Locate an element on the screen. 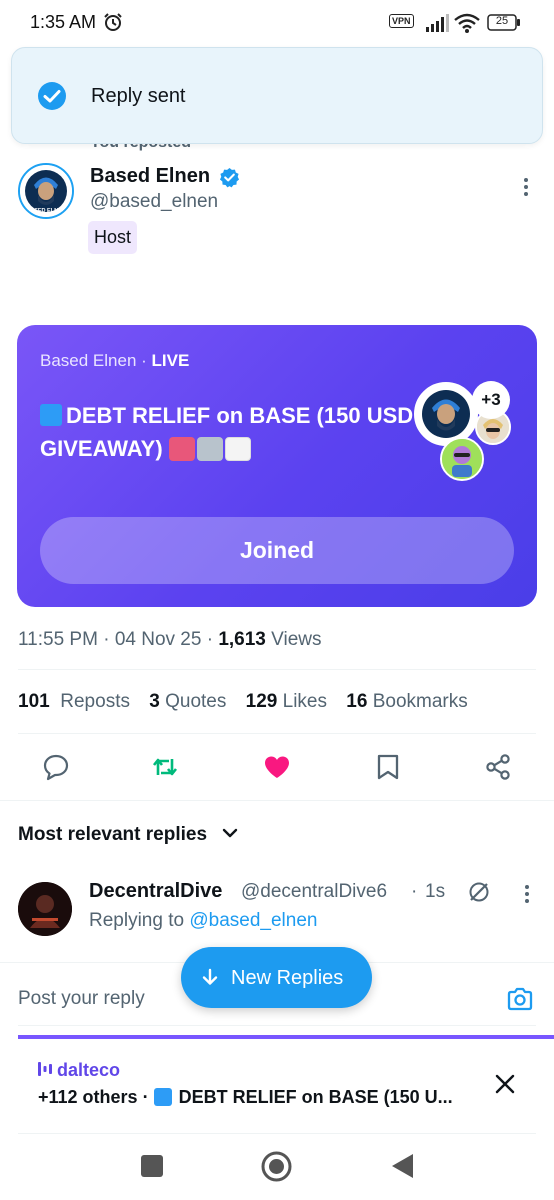 Image resolution: width=554 pixels, height=1200 pixels. tv-emoji-icon is located at coordinates (181, 449).